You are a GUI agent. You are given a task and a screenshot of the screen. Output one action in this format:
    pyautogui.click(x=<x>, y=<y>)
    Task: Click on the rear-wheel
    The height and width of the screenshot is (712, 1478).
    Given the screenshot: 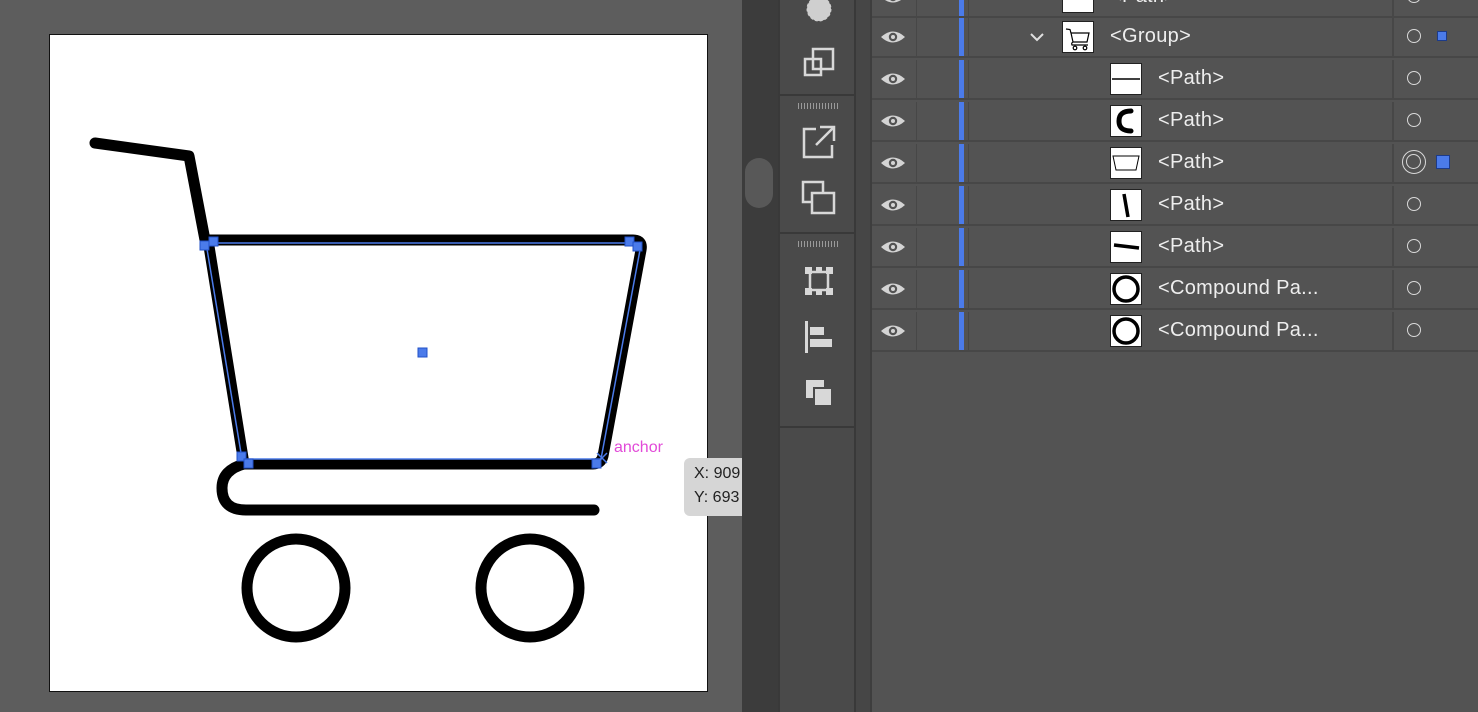 What is the action you would take?
    pyautogui.click(x=530, y=588)
    